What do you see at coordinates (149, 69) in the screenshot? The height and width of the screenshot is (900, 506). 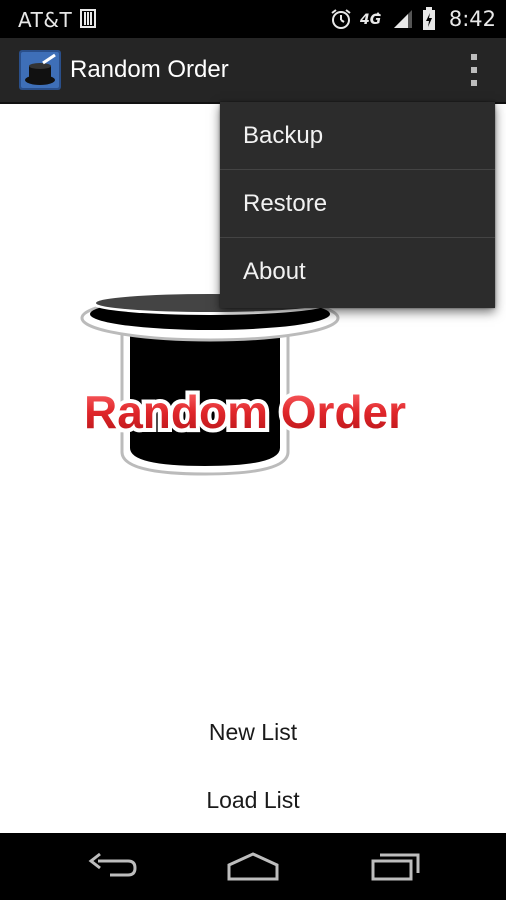 I see `app-title: Random Order` at bounding box center [149, 69].